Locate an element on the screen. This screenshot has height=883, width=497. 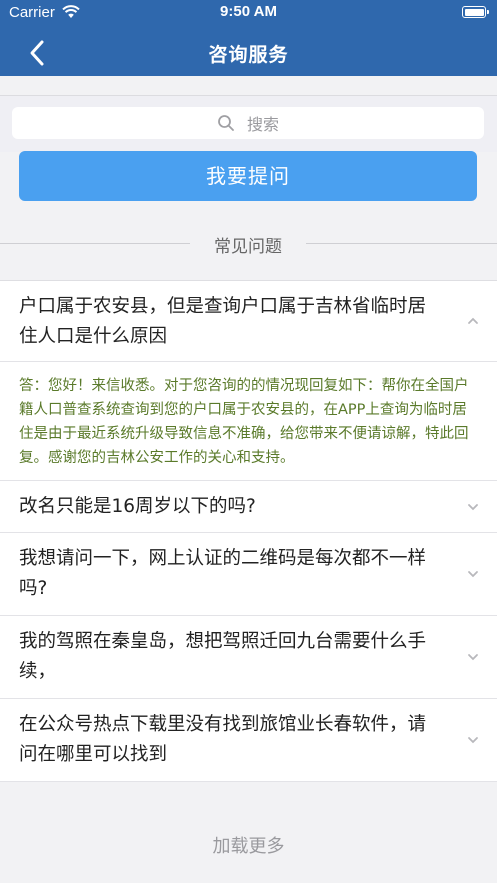
faq-section-title: 常见问题 is located at coordinates (248, 247).